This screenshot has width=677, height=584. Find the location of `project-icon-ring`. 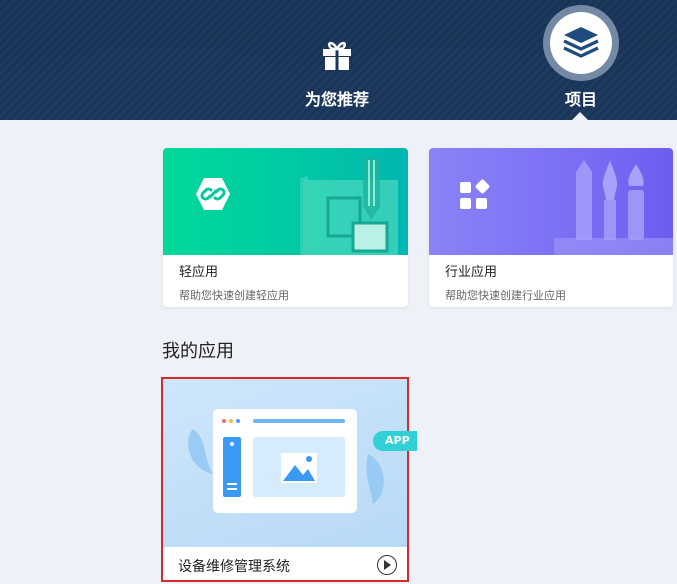

project-icon-ring is located at coordinates (581, 43).